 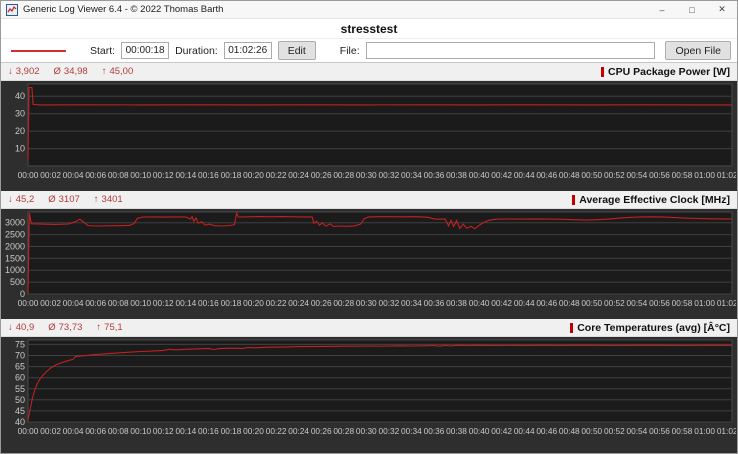 I want to click on min-value: 3,902, so click(x=27, y=71).